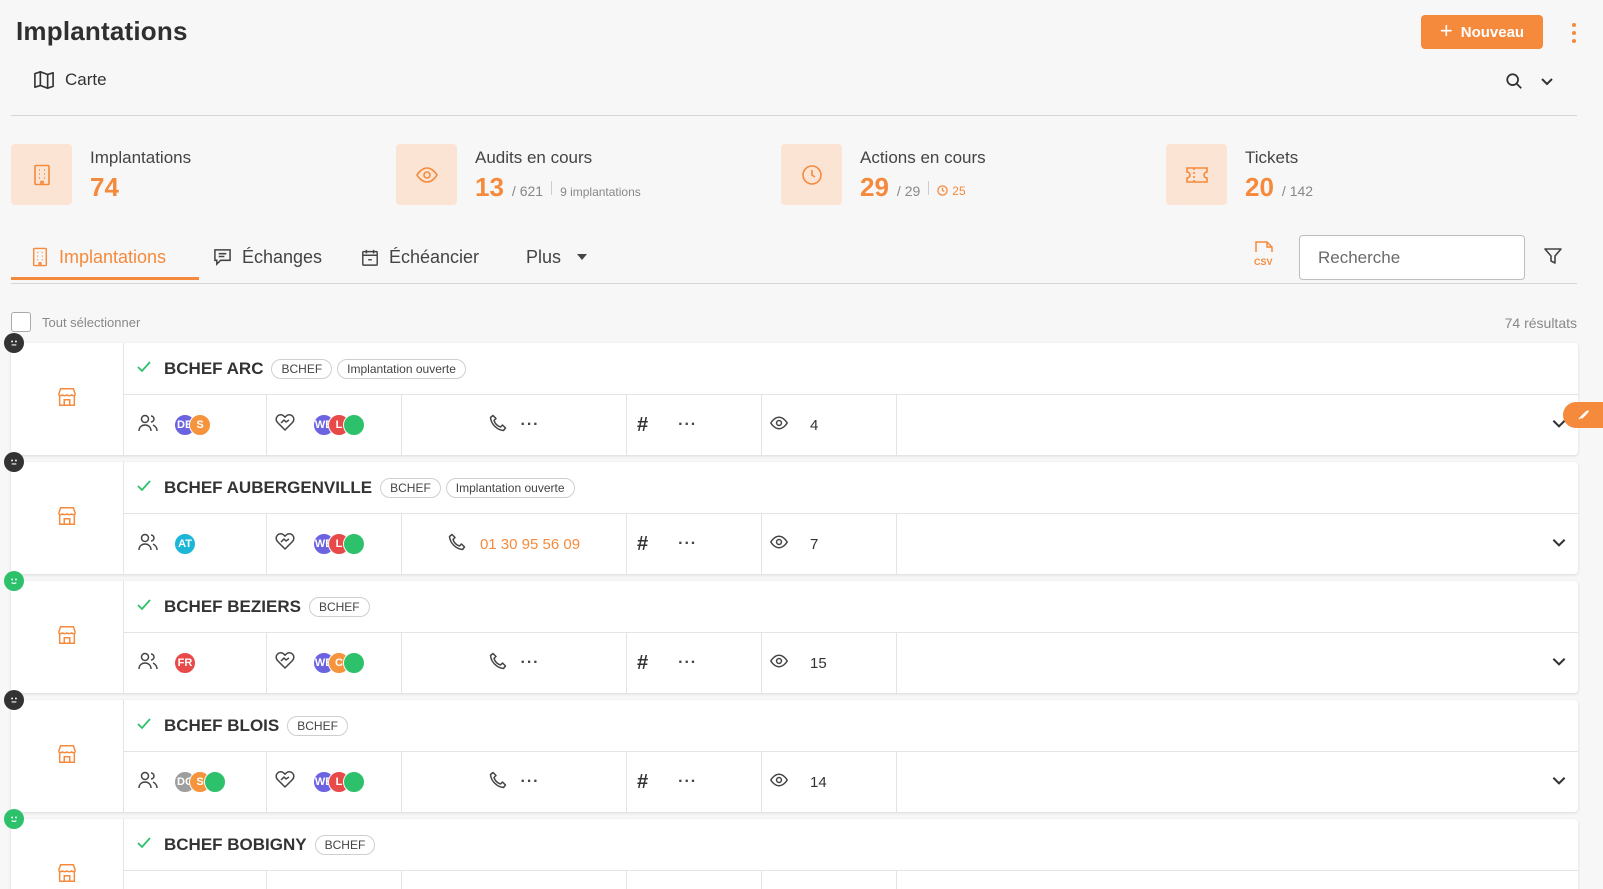 This screenshot has width=1603, height=889. I want to click on stat-label: Audits en cours, so click(534, 157).